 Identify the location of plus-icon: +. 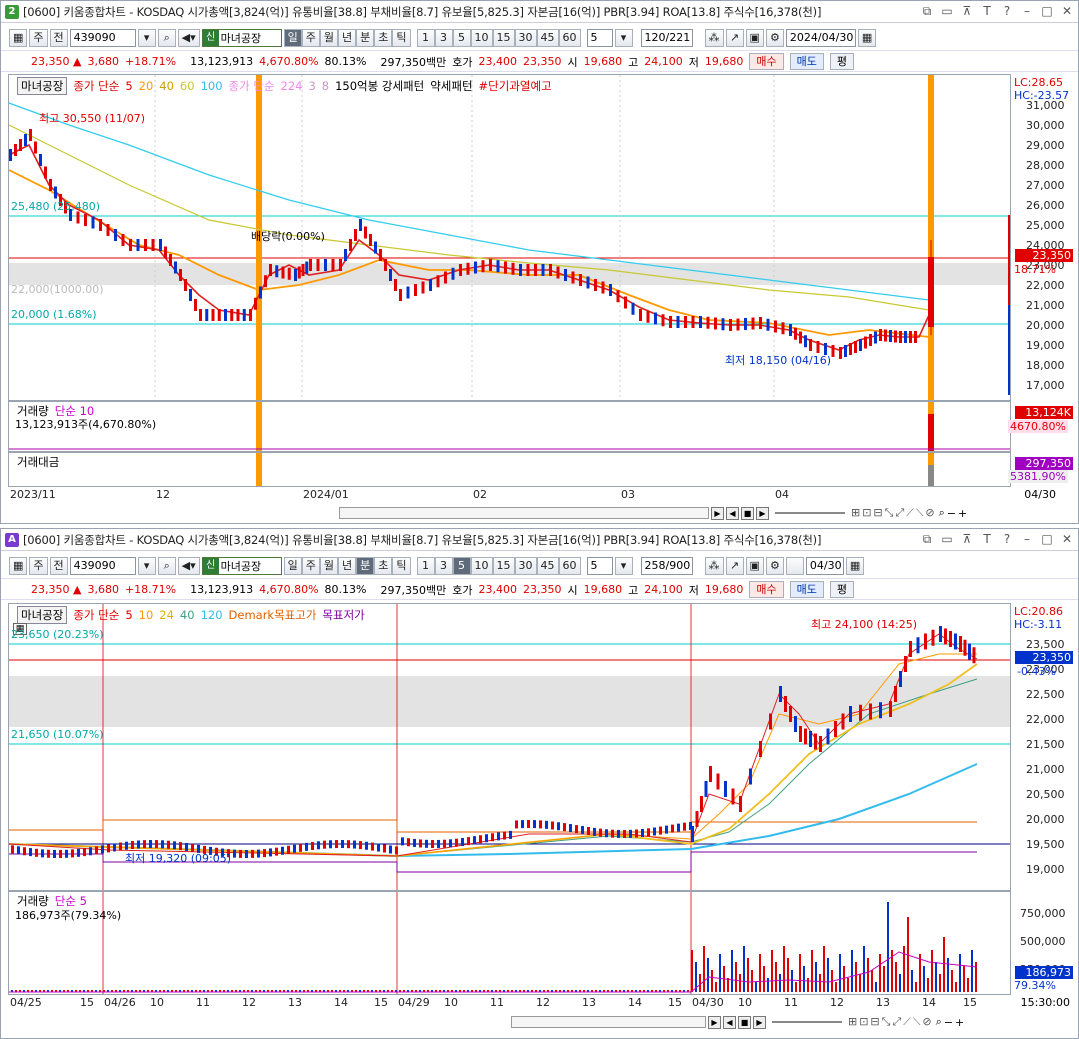
(959, 1022).